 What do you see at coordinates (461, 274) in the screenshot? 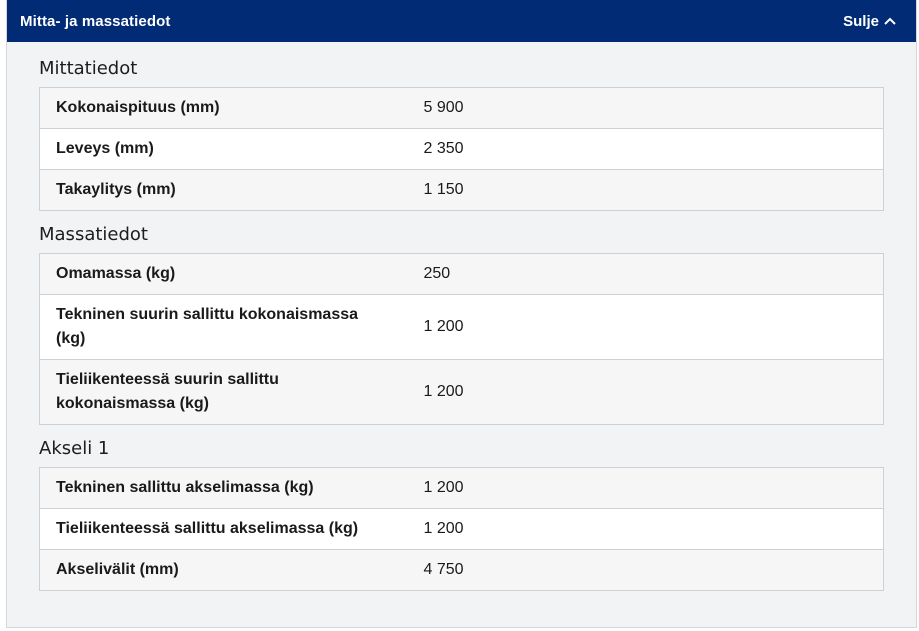
I see `table-row: Omamassa (kg) 250` at bounding box center [461, 274].